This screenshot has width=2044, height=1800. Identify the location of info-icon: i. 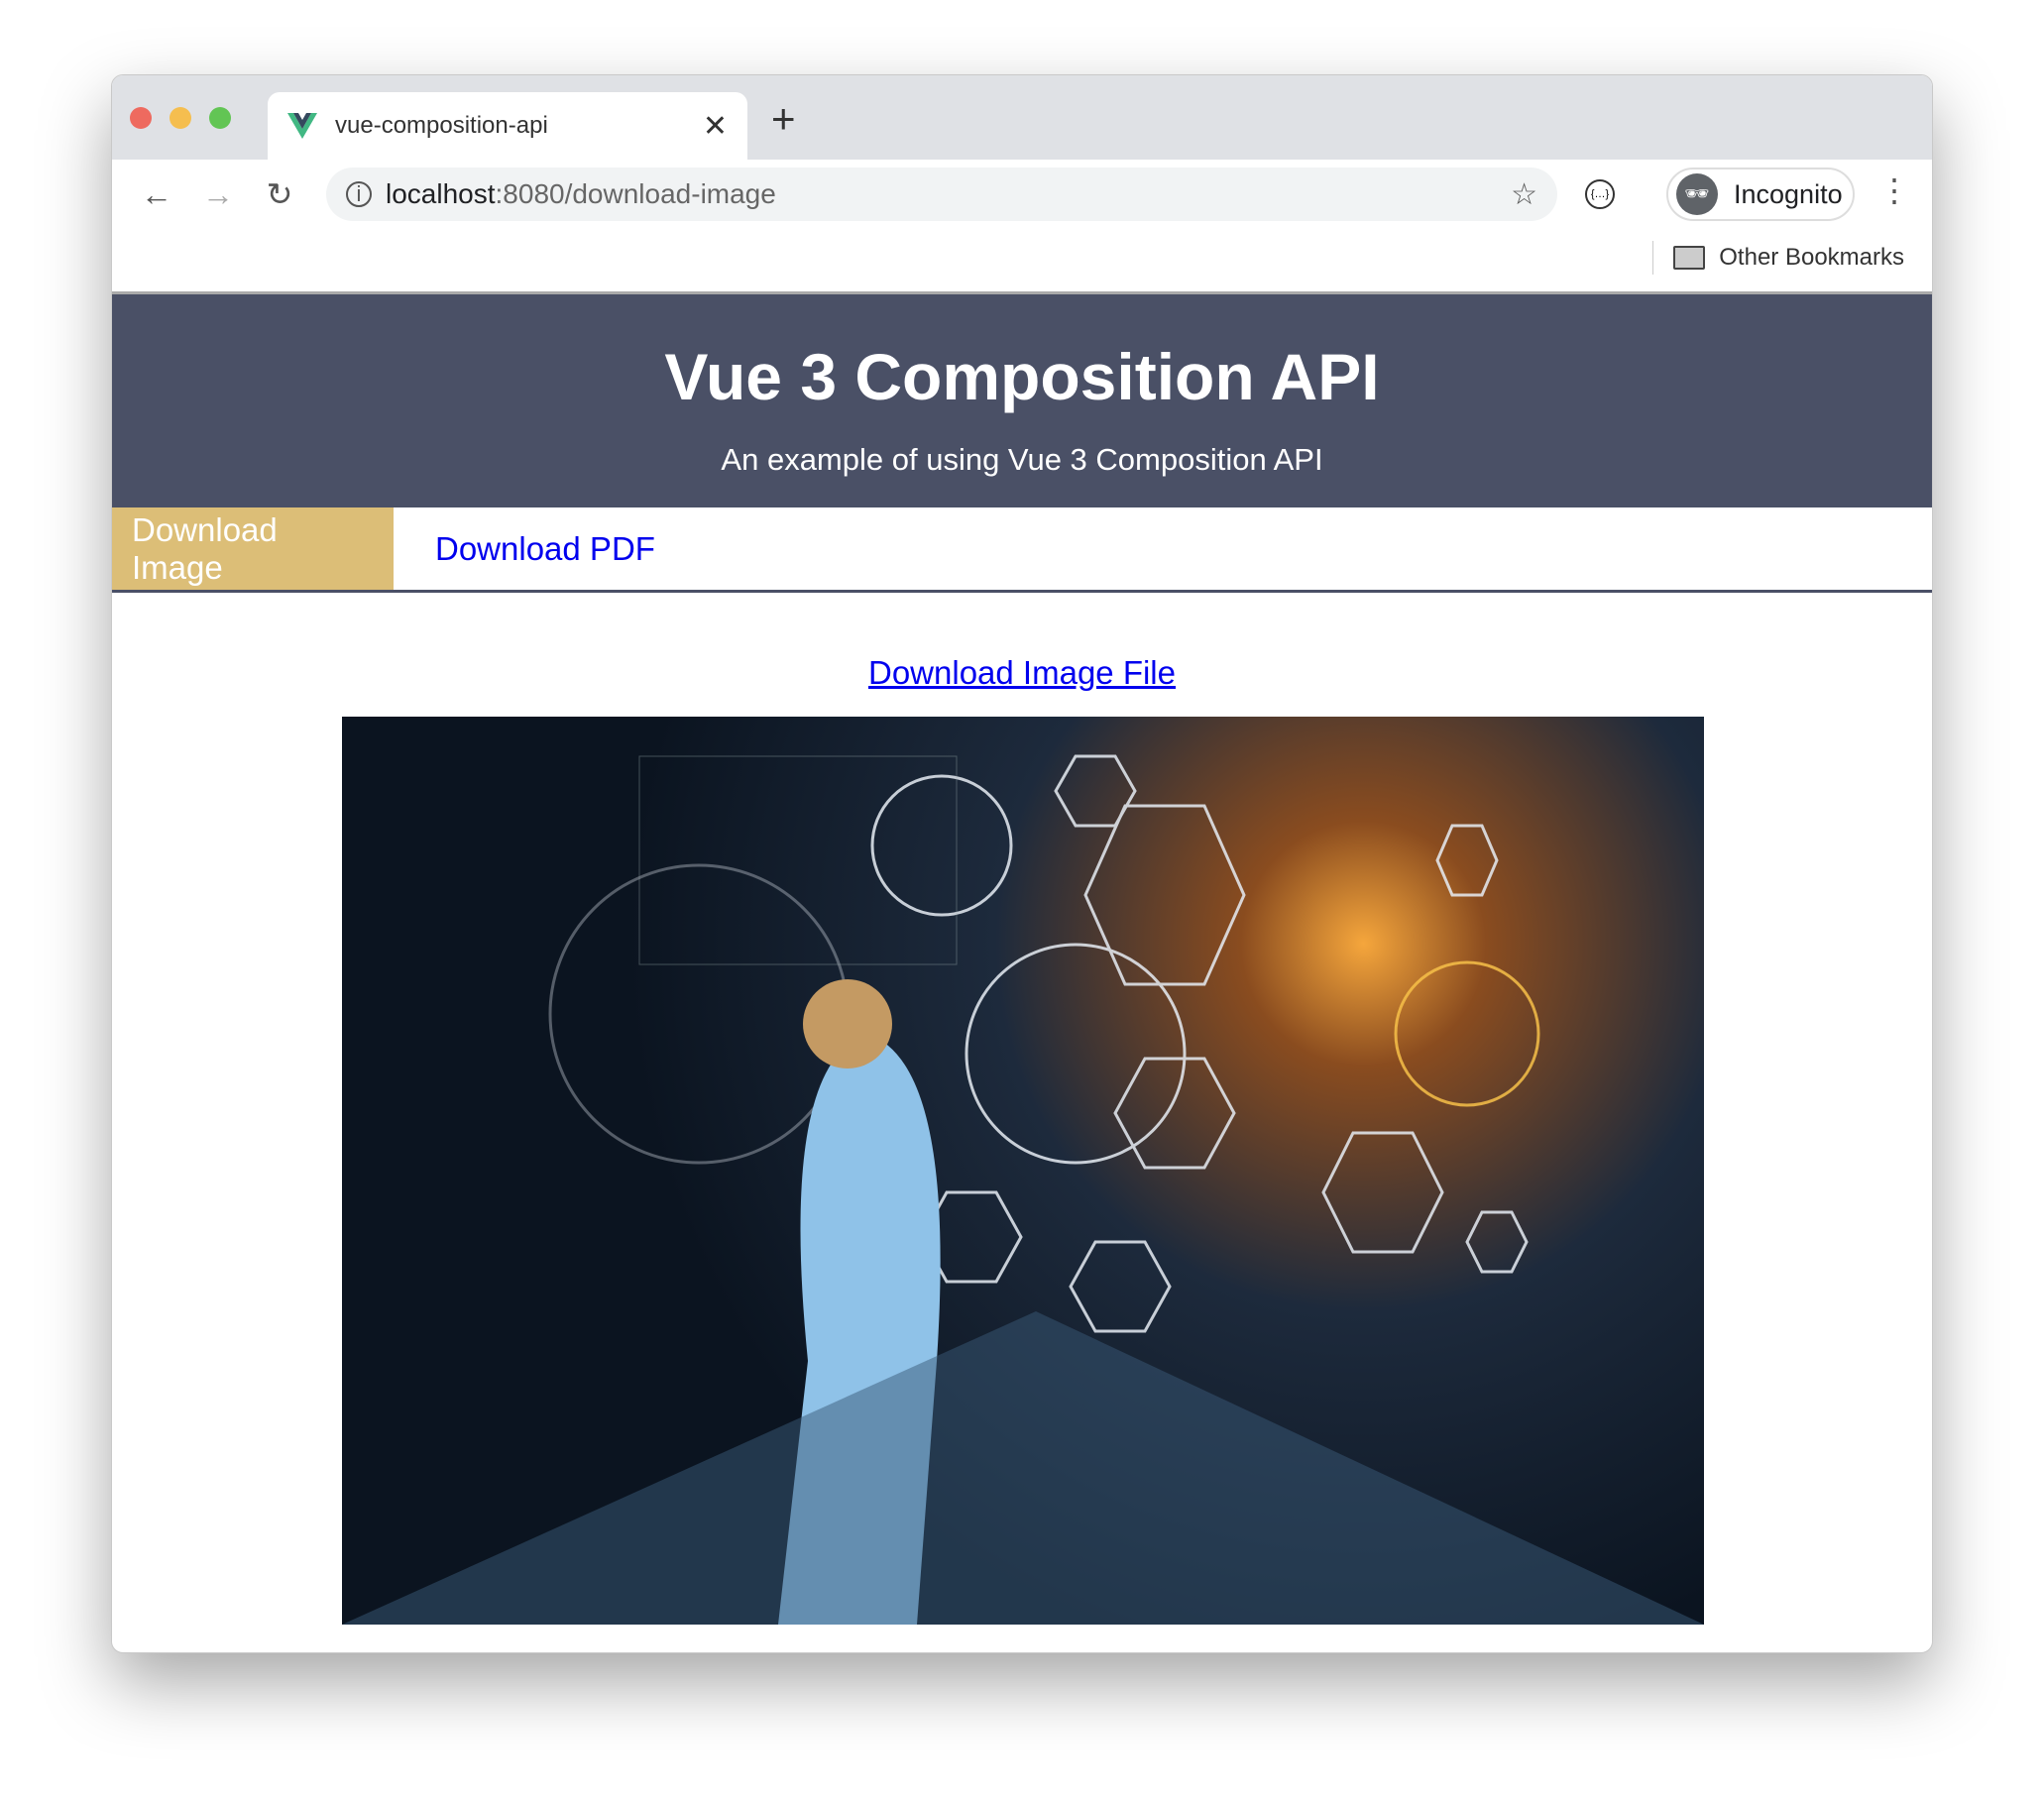
(359, 194).